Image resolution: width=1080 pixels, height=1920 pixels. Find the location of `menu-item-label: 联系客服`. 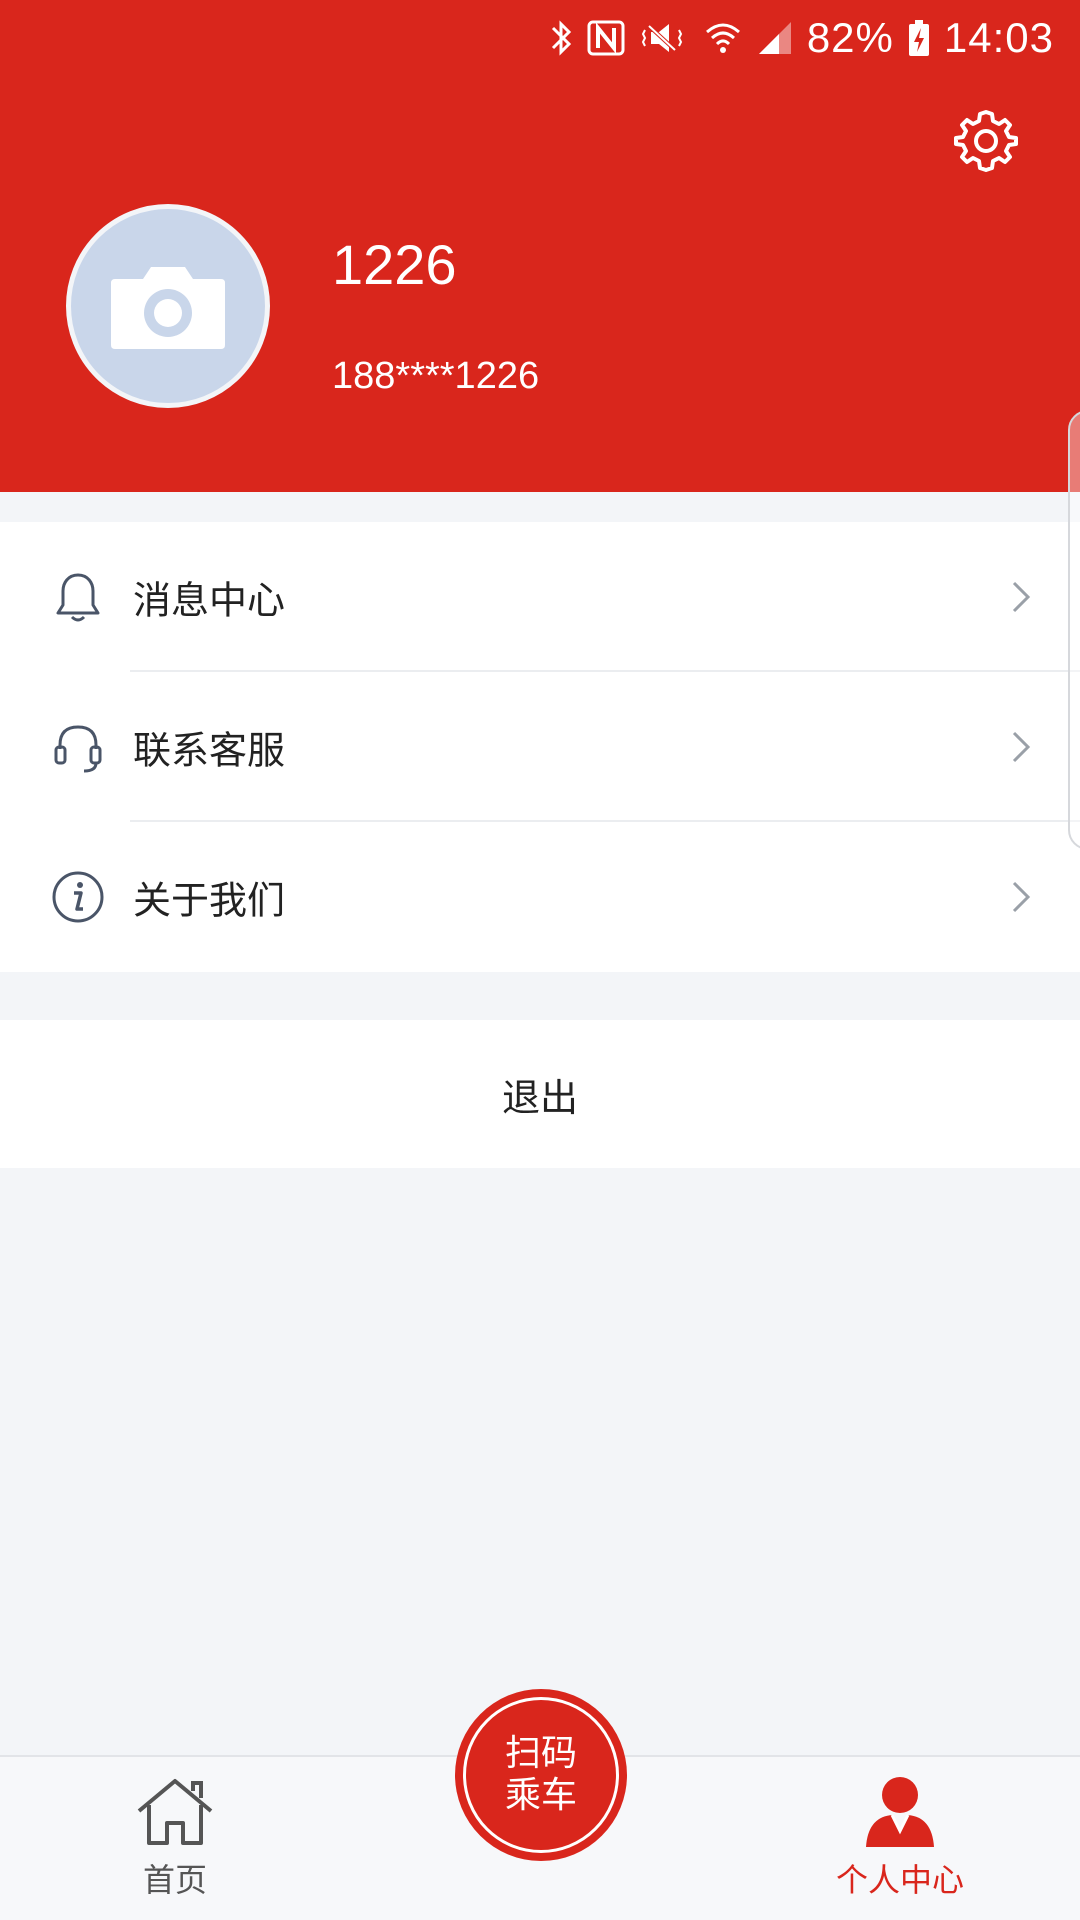

menu-item-label: 联系客服 is located at coordinates (209, 750).